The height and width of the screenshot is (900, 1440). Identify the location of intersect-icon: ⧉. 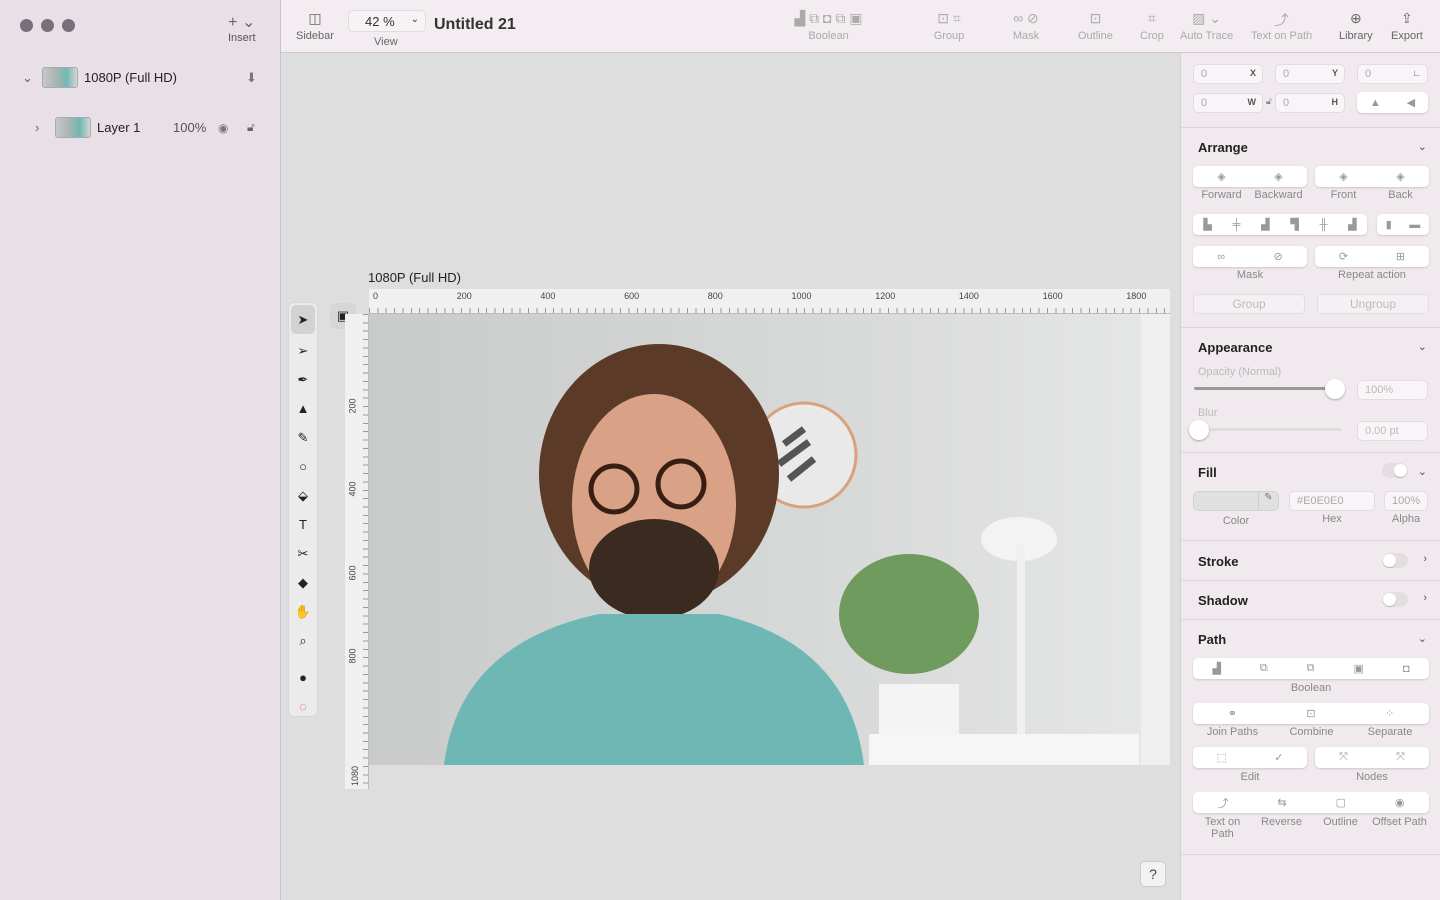
(1311, 668).